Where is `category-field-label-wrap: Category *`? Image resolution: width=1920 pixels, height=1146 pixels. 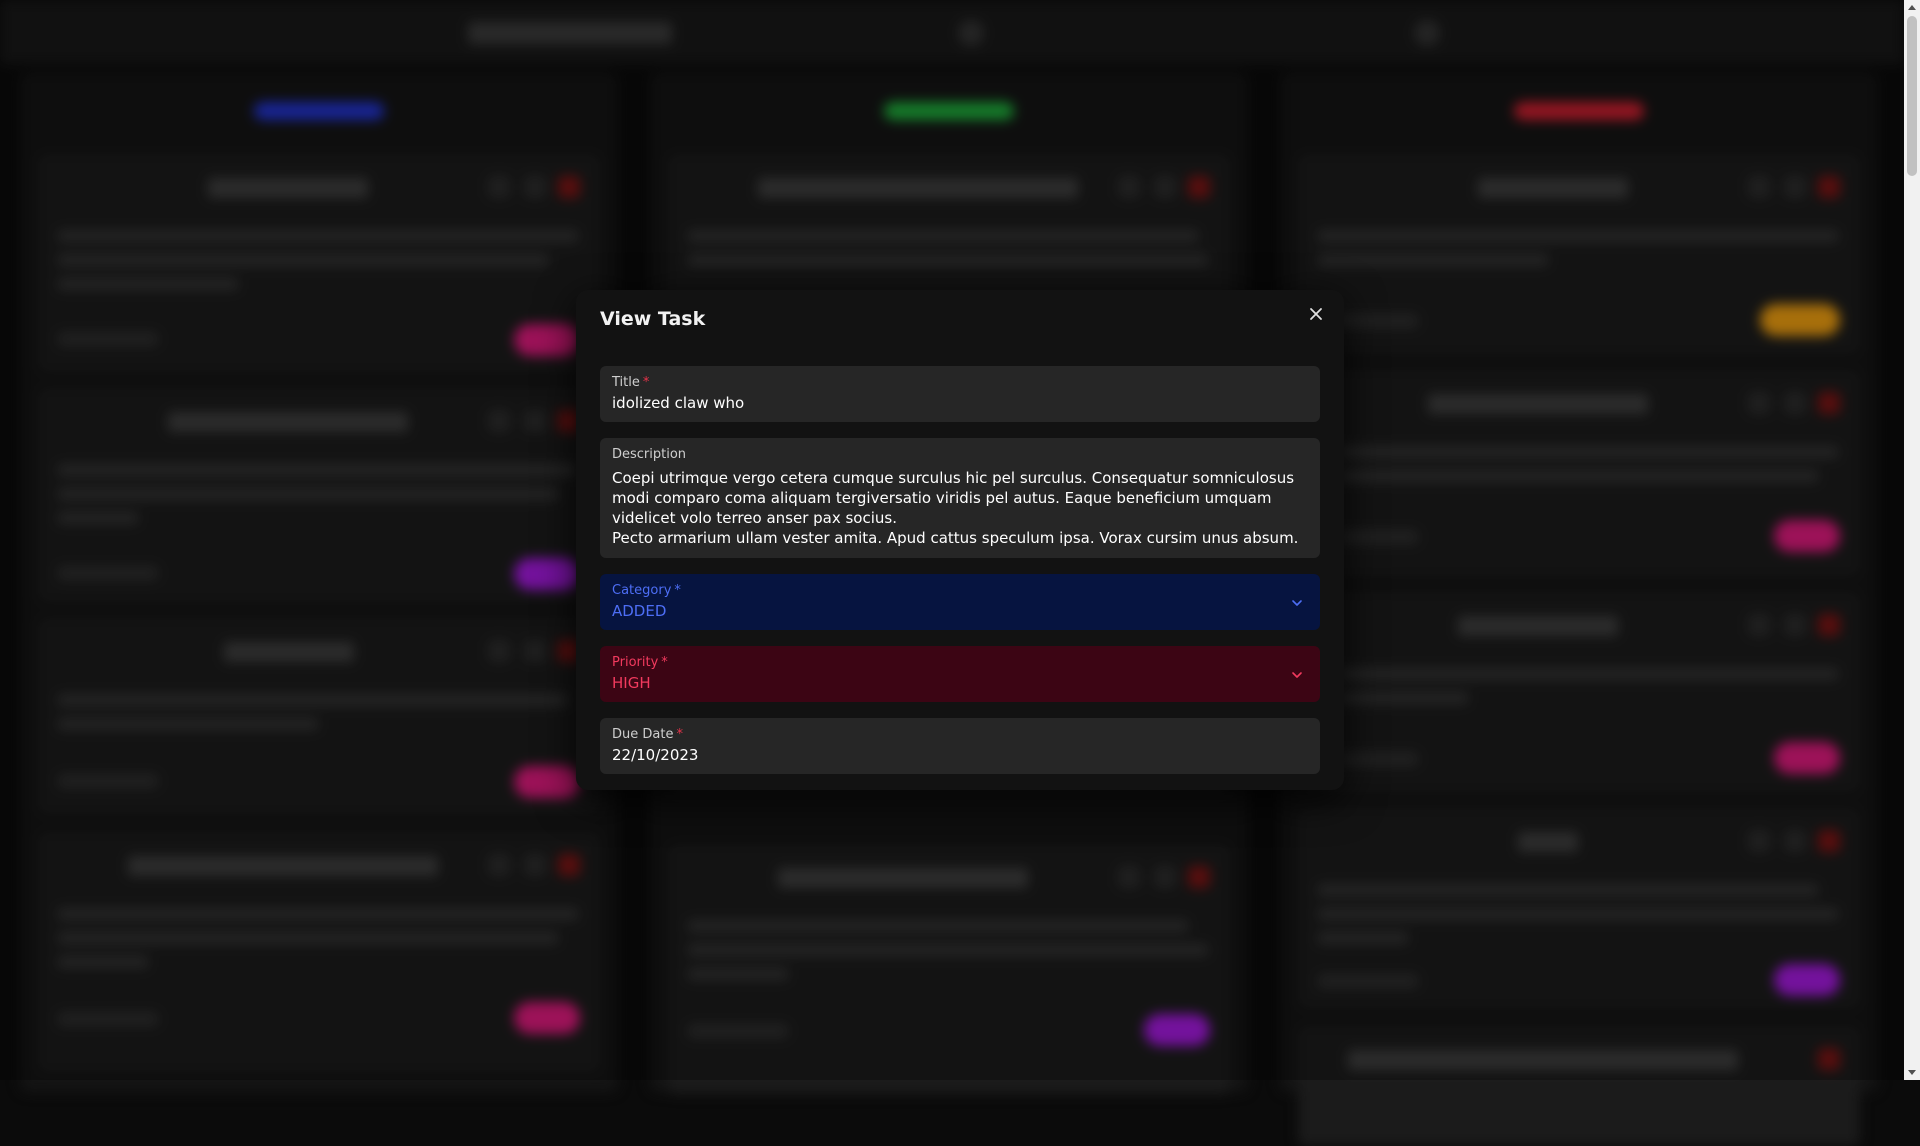
category-field-label-wrap: Category * is located at coordinates (646, 590).